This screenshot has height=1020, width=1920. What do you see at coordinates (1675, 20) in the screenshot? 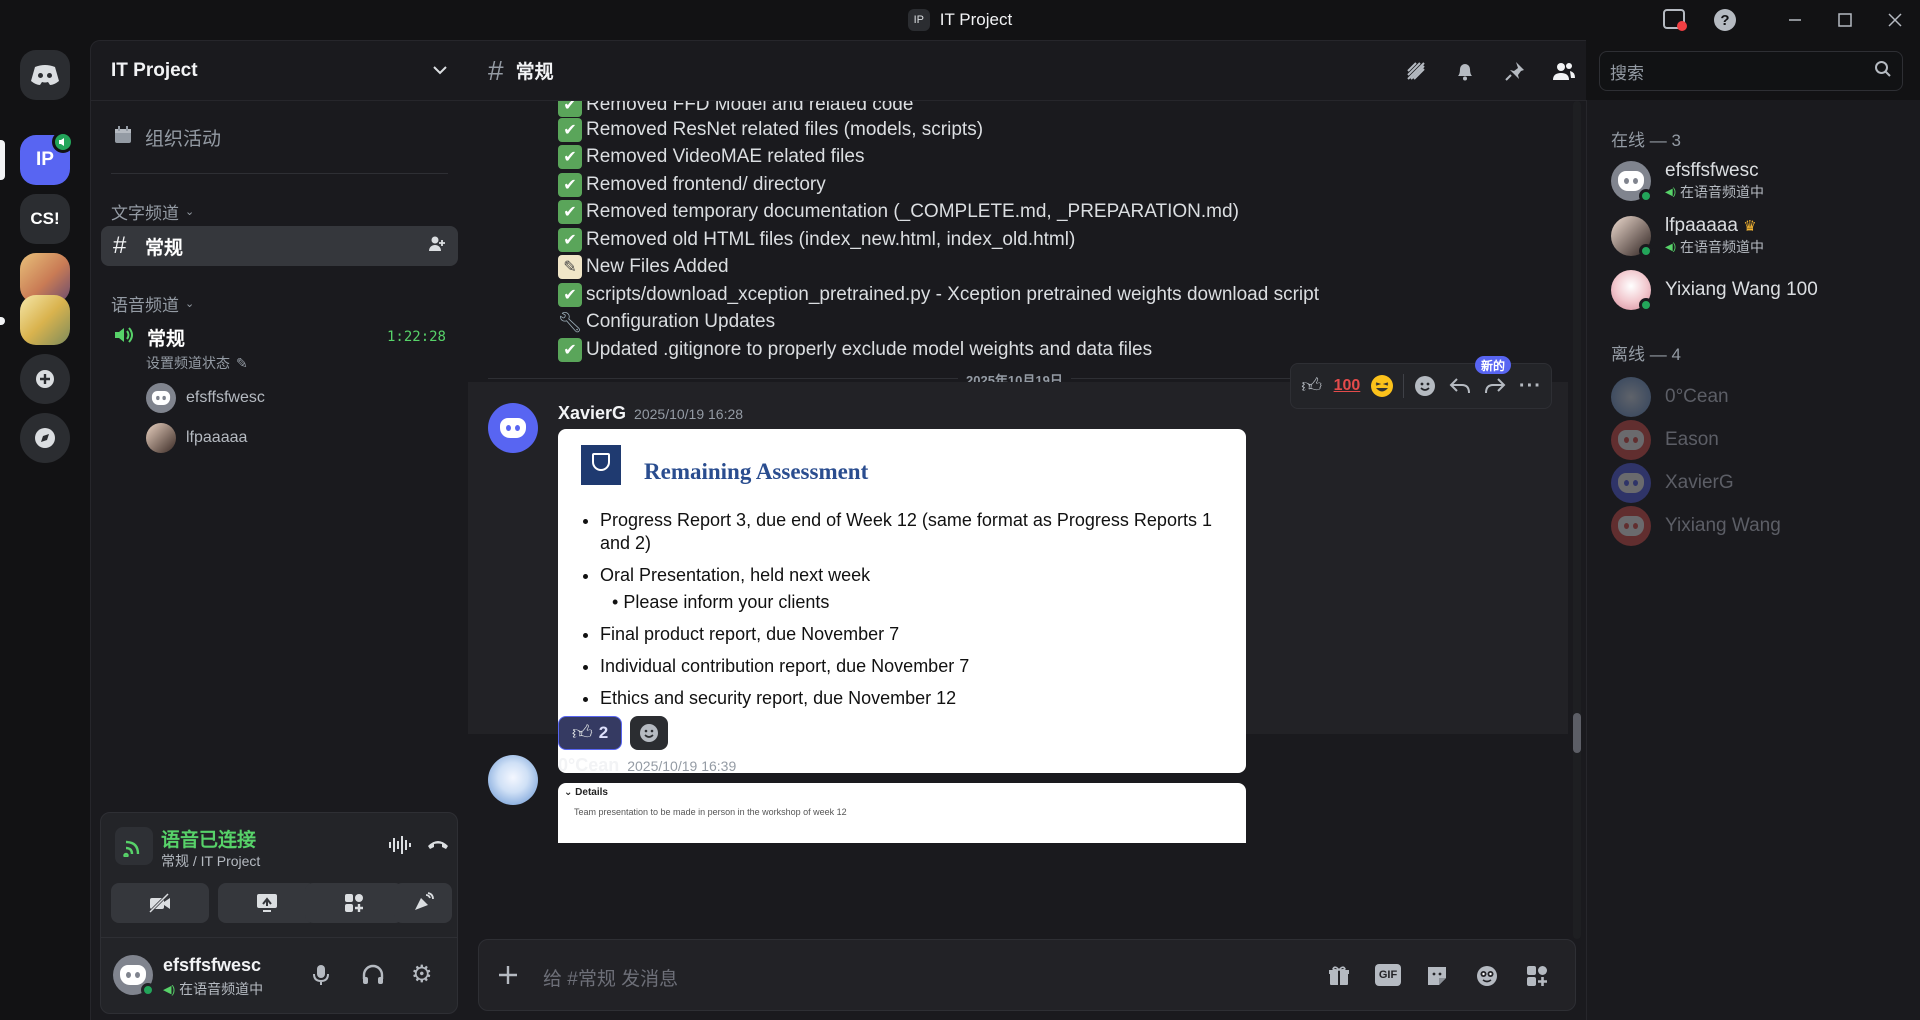
I see `inbox-icon` at bounding box center [1675, 20].